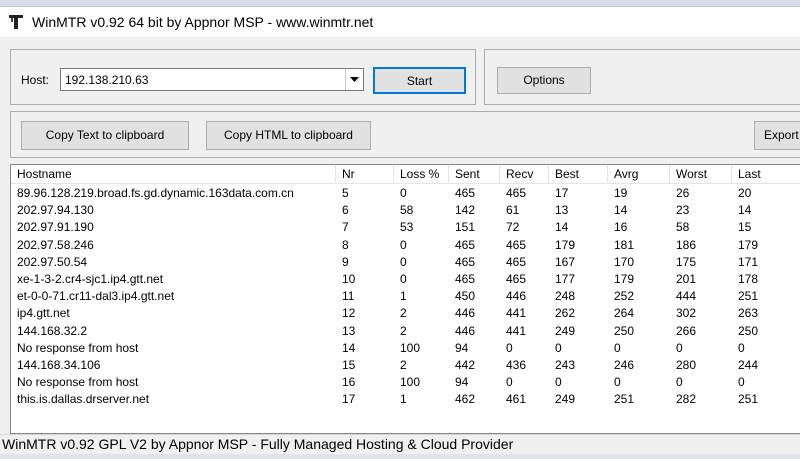  I want to click on table-cell-nr: 17, so click(349, 399).